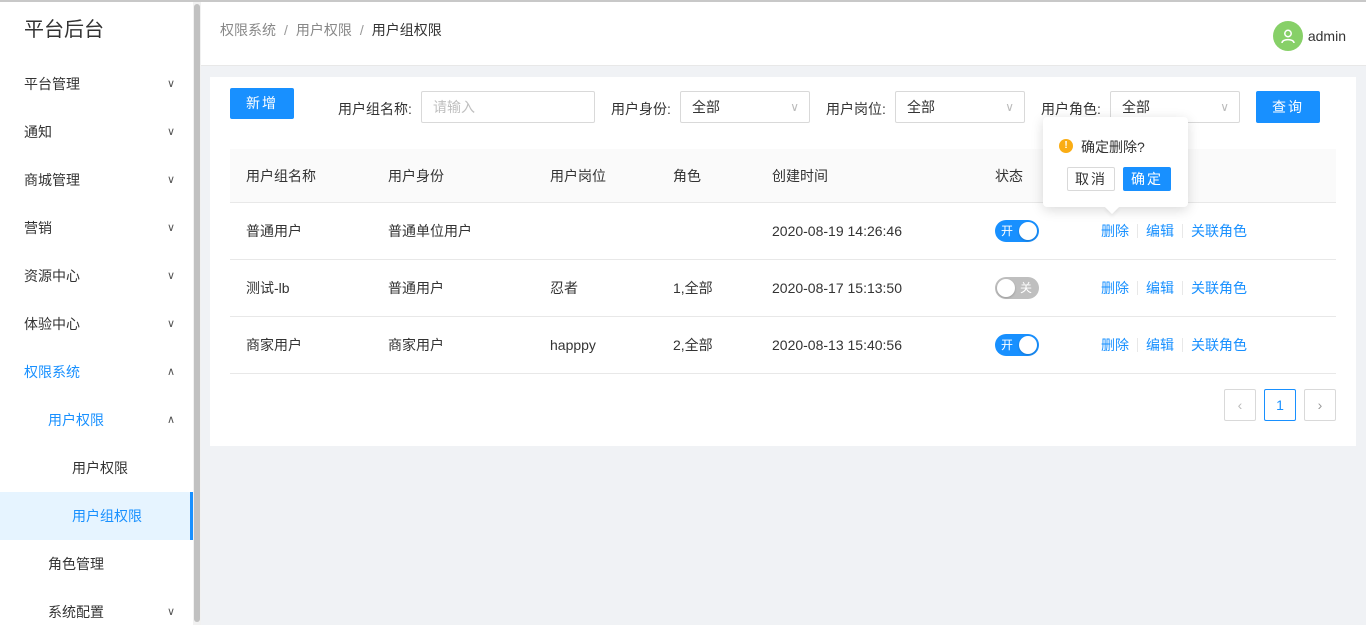  Describe the element at coordinates (406, 30) in the screenshot. I see `breadcrumb-item-current: 用户组权限` at that location.